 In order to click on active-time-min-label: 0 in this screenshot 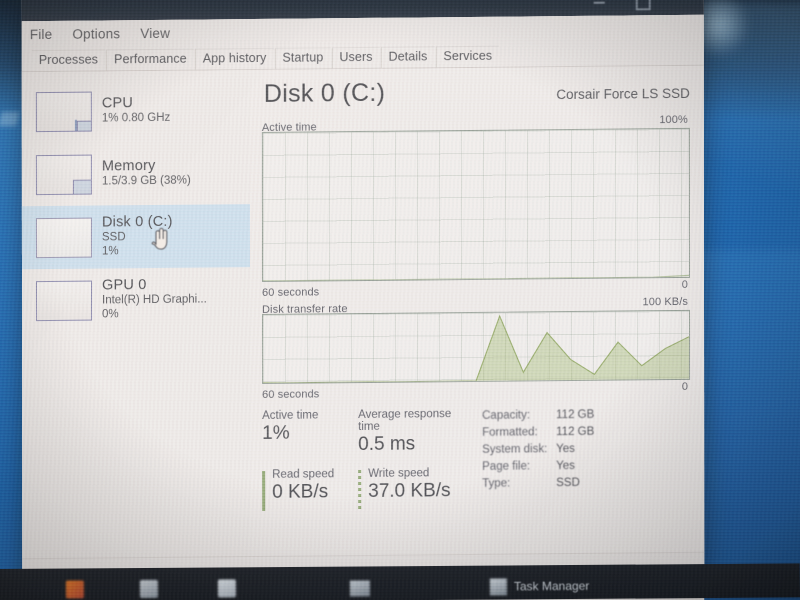, I will do `click(684, 284)`.